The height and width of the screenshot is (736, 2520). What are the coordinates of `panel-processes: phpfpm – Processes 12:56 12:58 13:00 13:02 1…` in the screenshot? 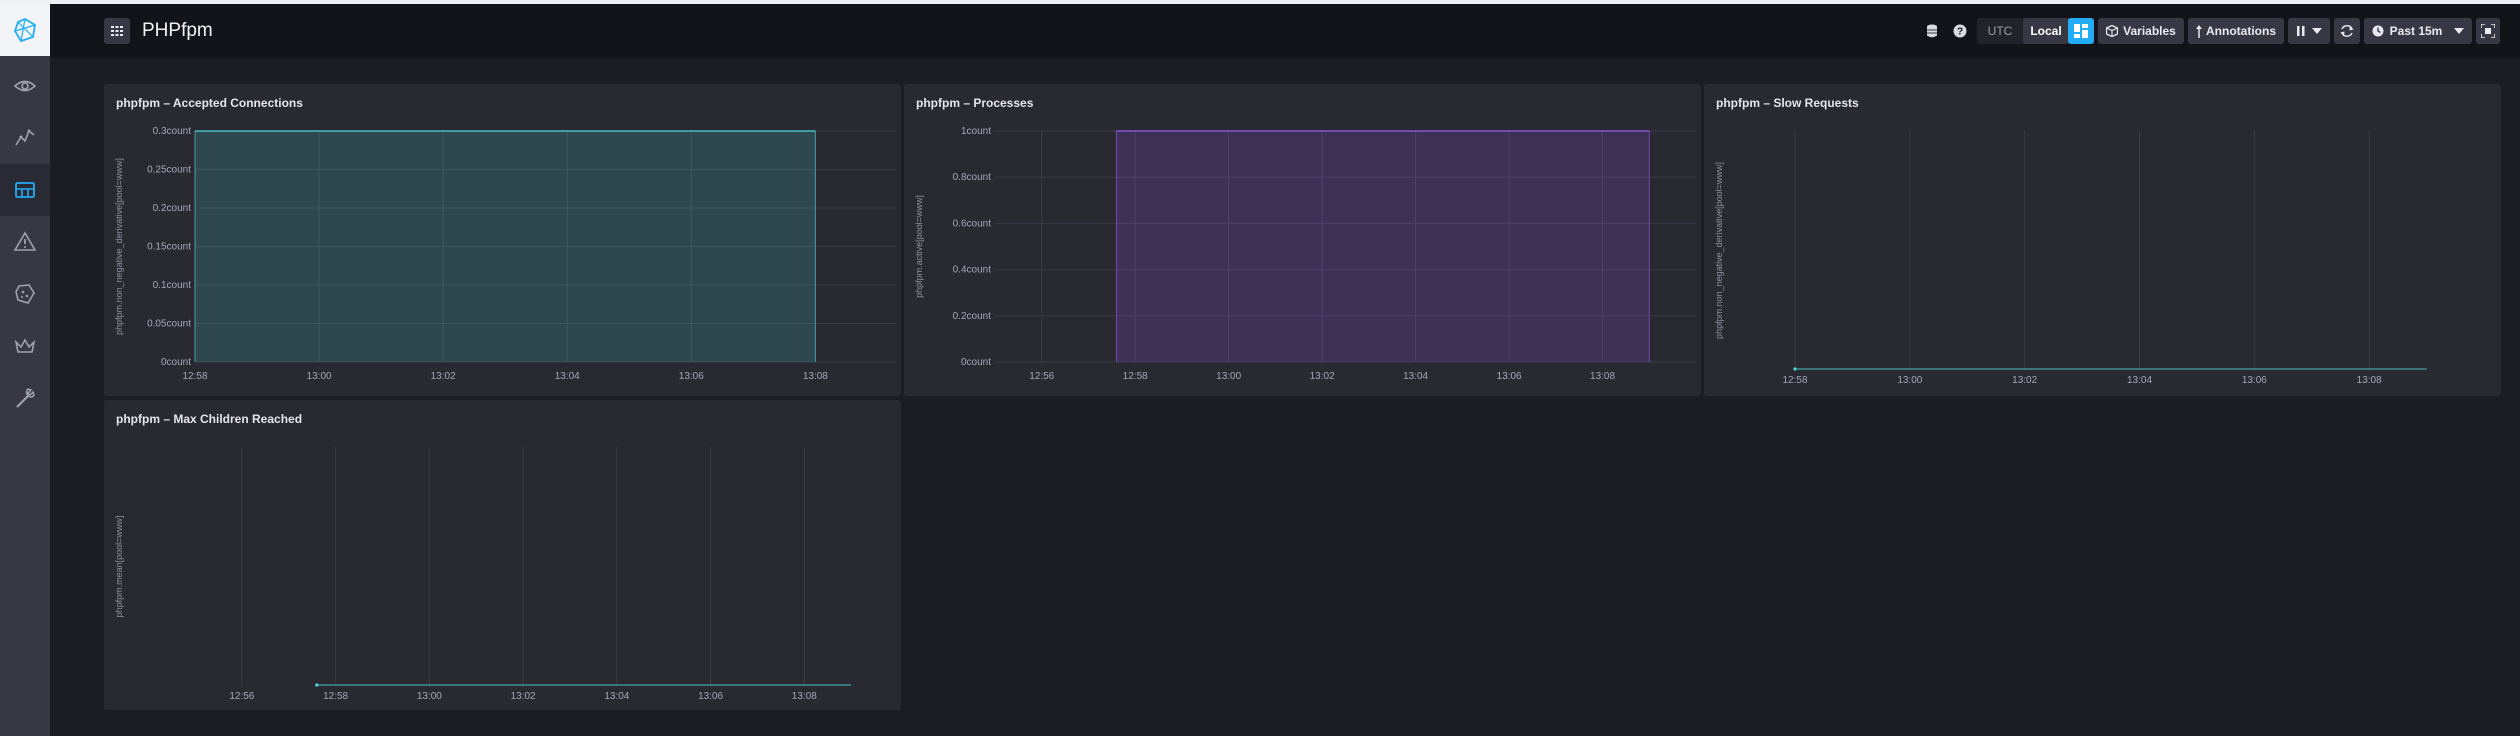 It's located at (1302, 240).